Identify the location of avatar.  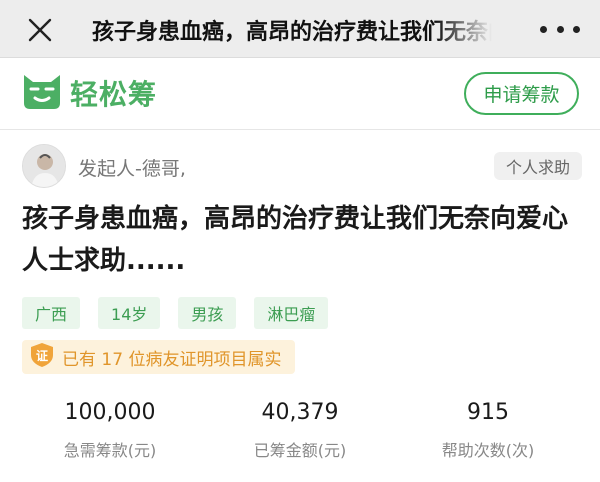
(44, 166).